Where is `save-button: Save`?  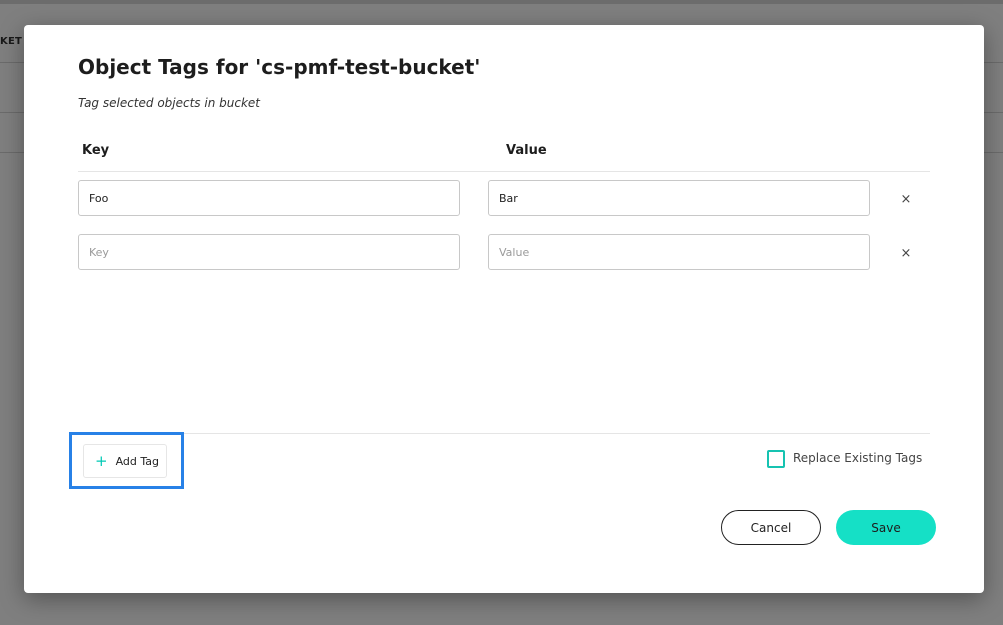
save-button: Save is located at coordinates (886, 527).